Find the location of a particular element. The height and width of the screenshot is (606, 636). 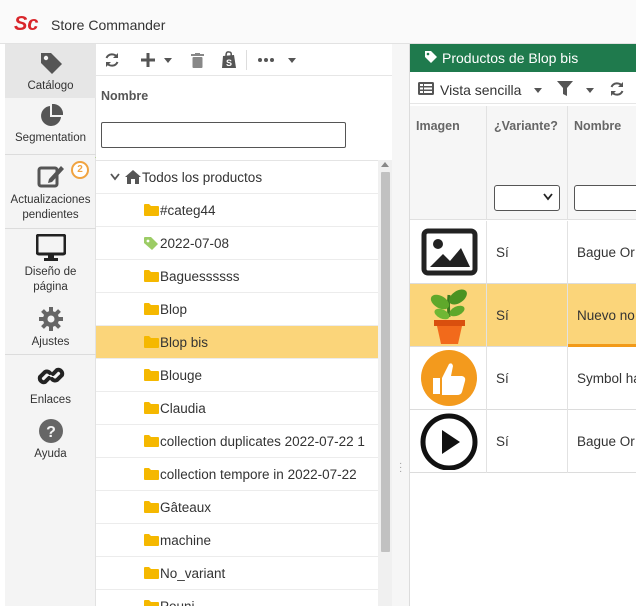

sidebar-item-label: Ayuda is located at coordinates (50, 454).